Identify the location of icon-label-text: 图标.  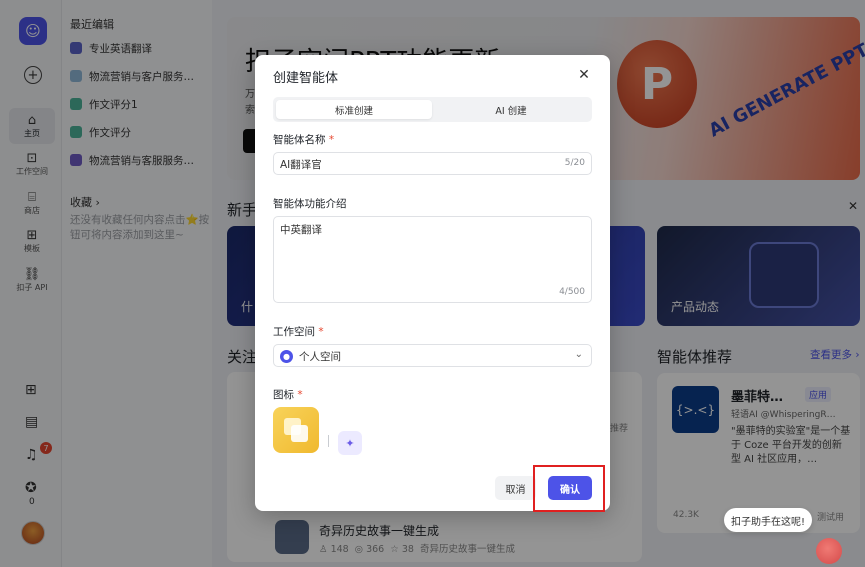
(283, 395).